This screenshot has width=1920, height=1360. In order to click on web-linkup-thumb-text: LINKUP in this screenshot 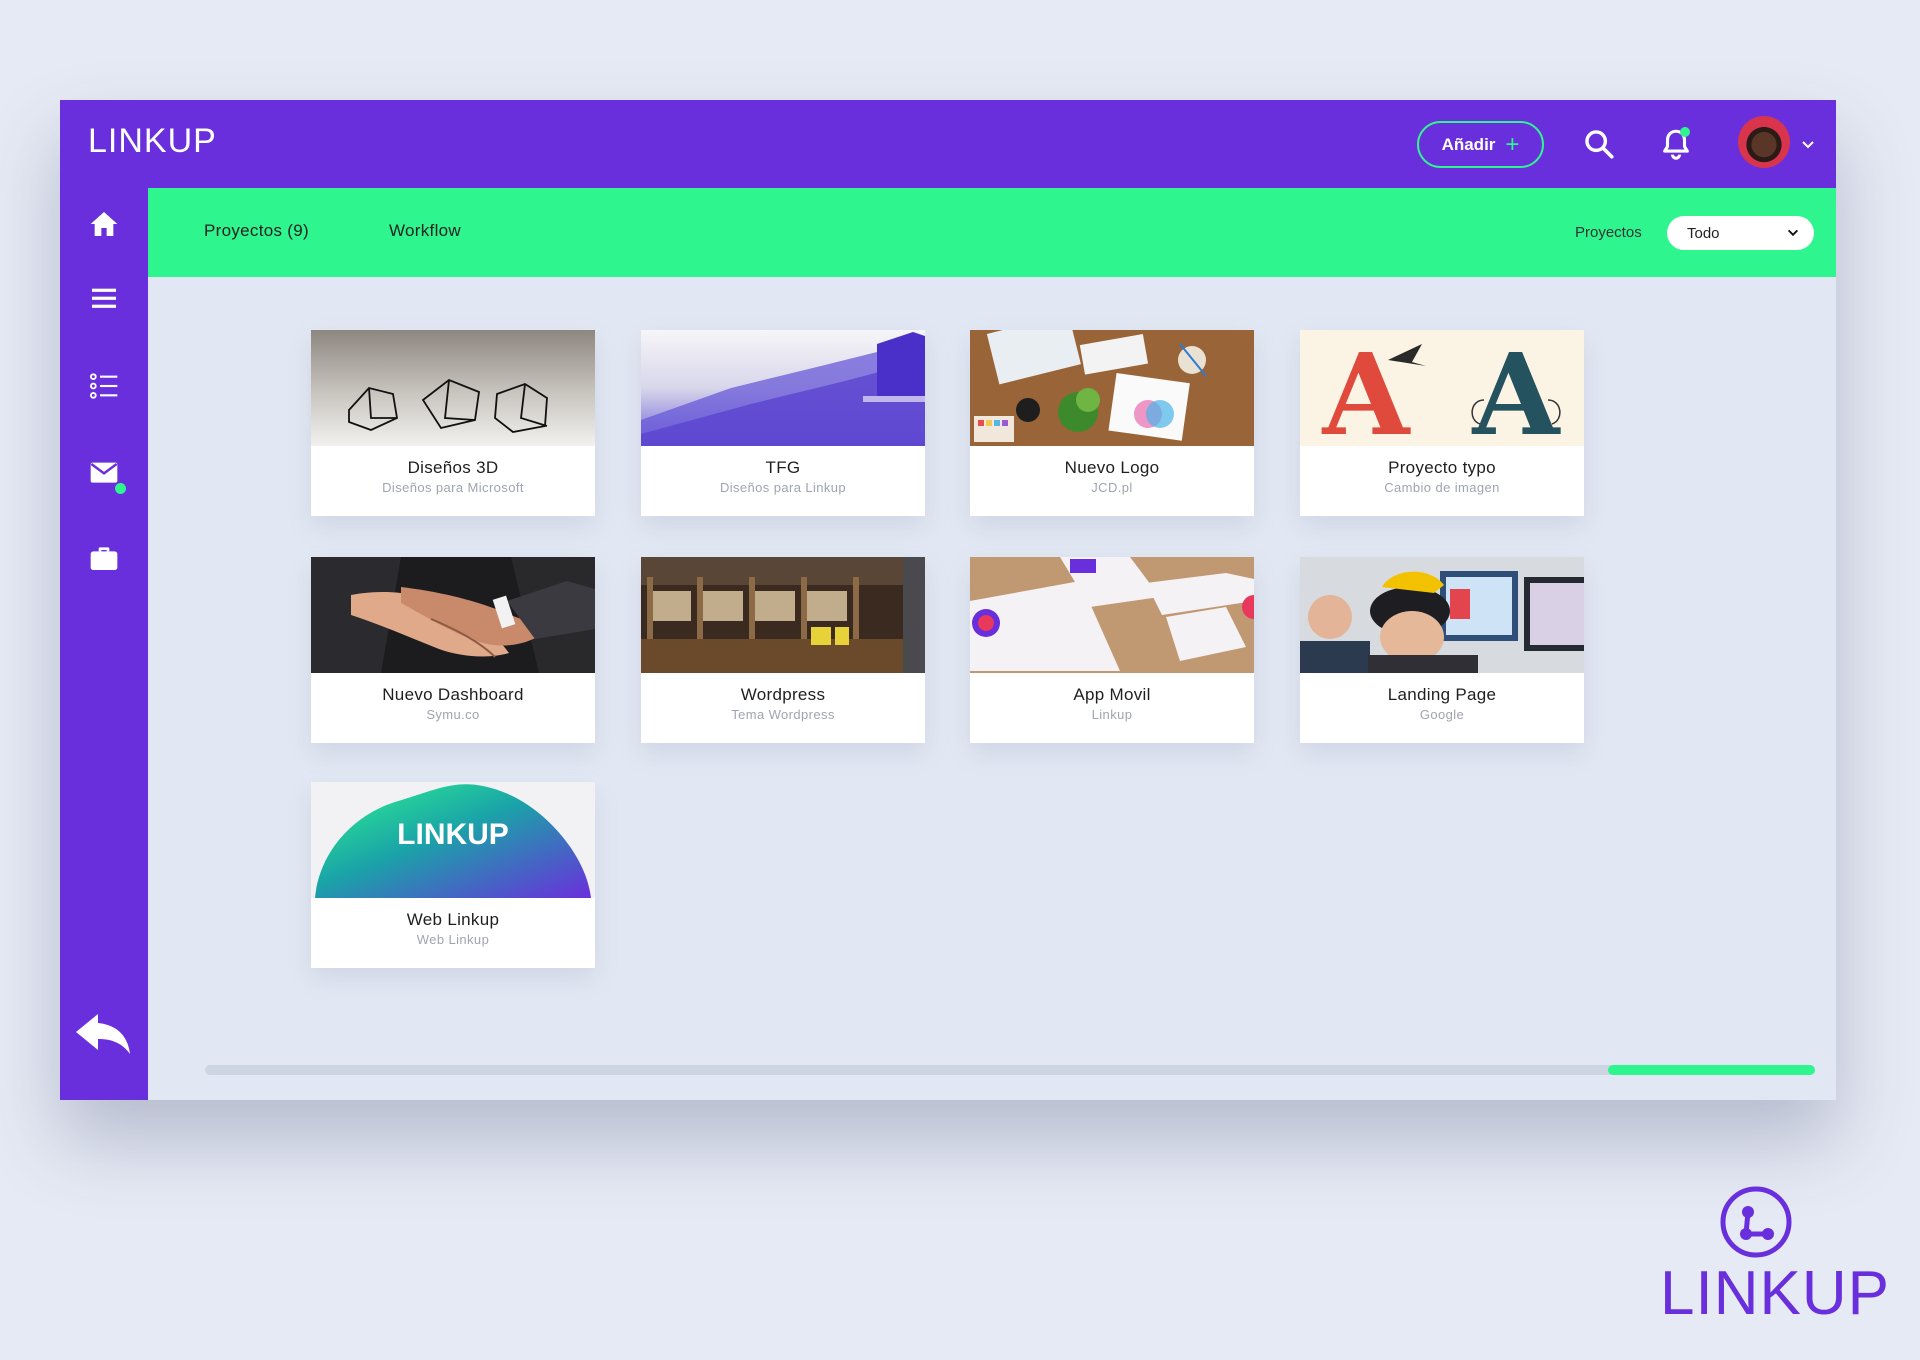, I will do `click(453, 834)`.